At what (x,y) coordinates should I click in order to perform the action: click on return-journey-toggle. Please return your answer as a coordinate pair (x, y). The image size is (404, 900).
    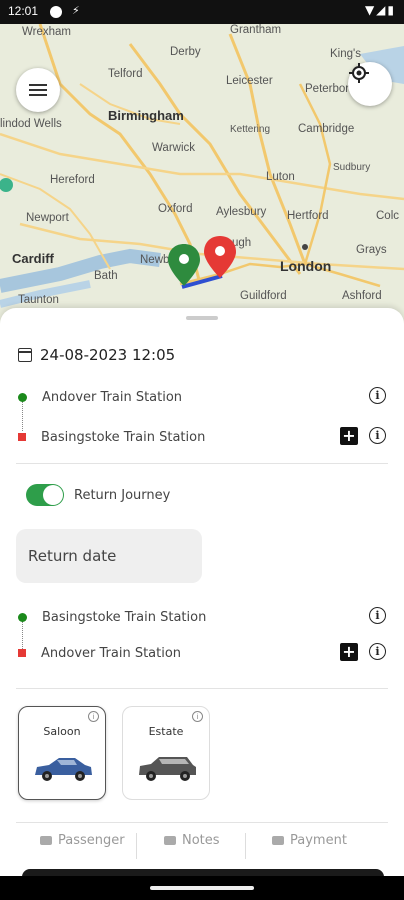
    Looking at the image, I should click on (45, 495).